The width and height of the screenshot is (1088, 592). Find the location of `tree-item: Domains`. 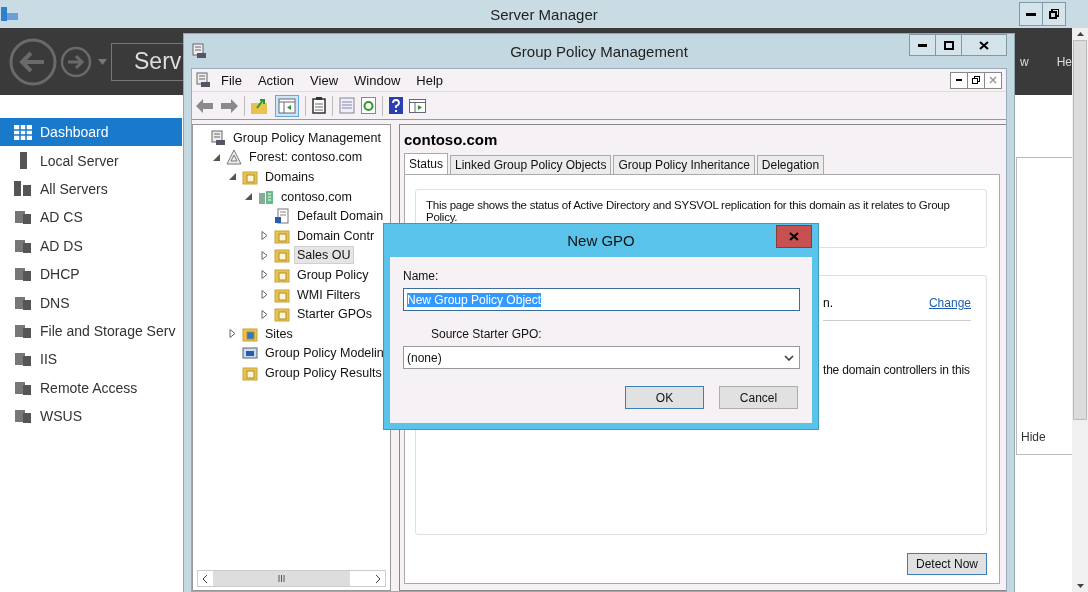

tree-item: Domains is located at coordinates (290, 177).